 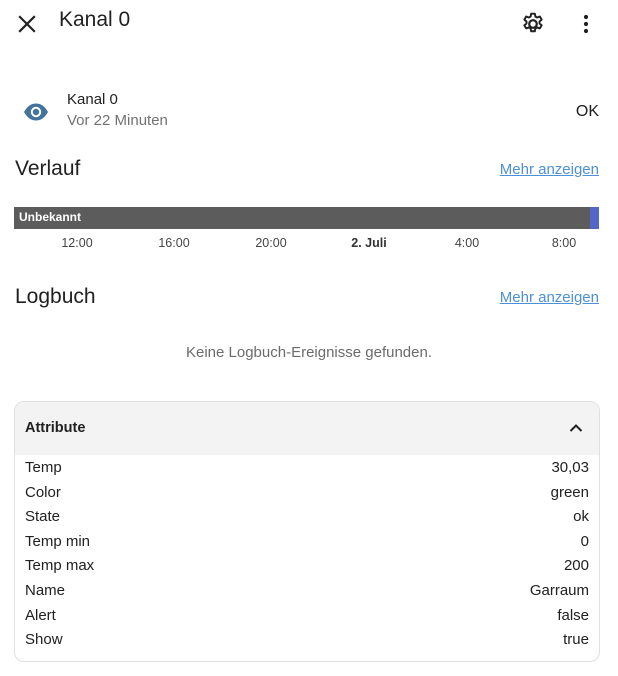 I want to click on attribute-key: Color, so click(x=43, y=492).